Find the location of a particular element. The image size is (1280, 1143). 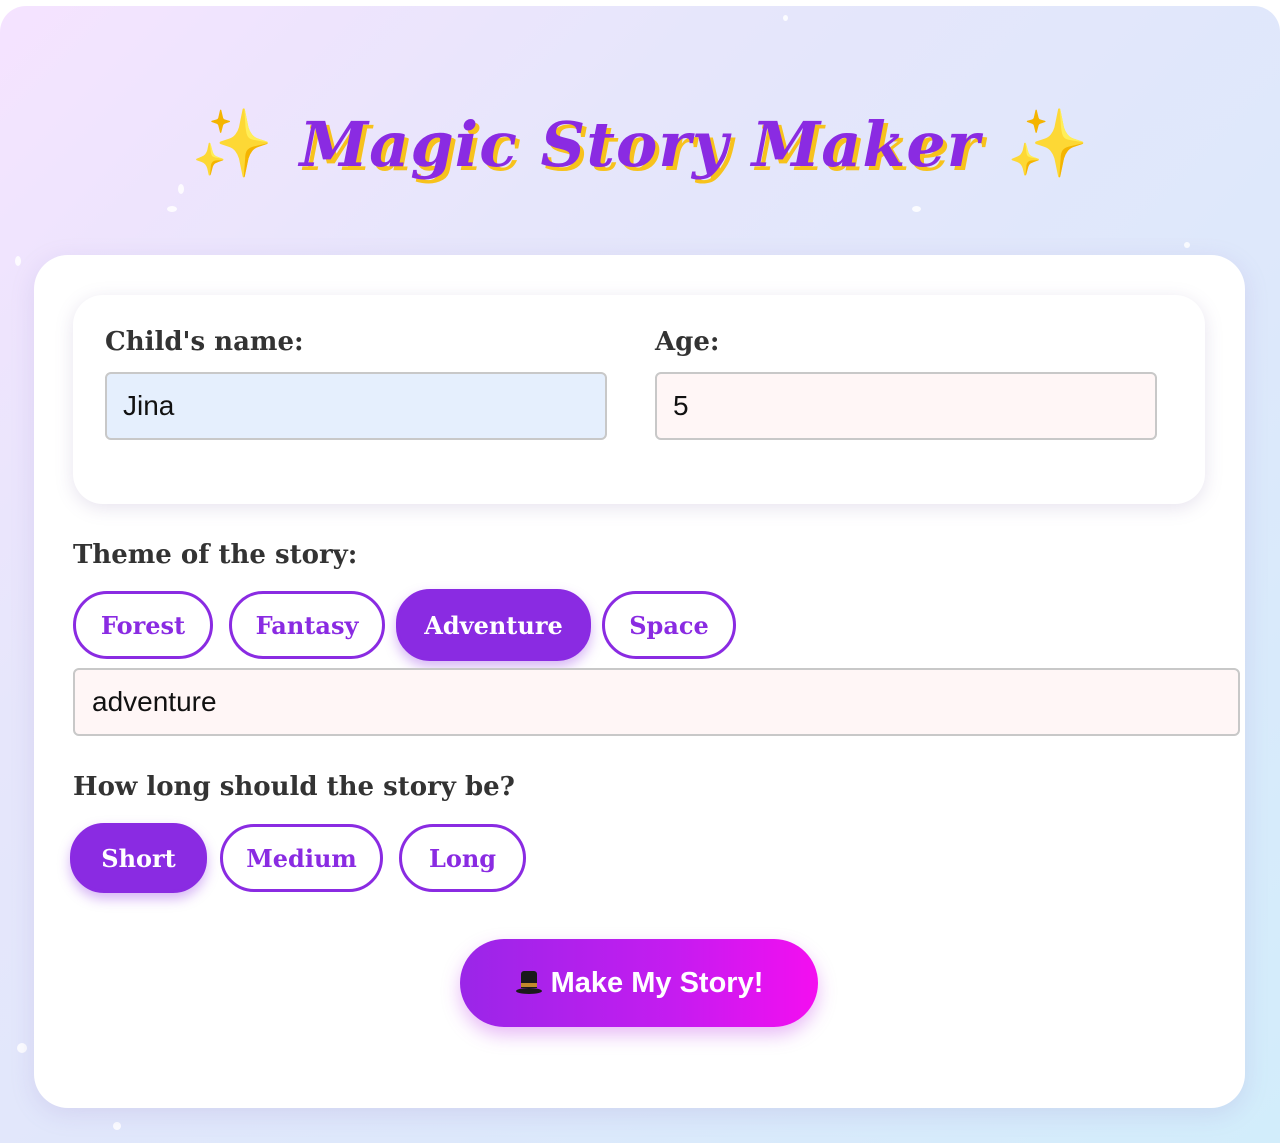

page-title: Magic Story Maker is located at coordinates (640, 144).